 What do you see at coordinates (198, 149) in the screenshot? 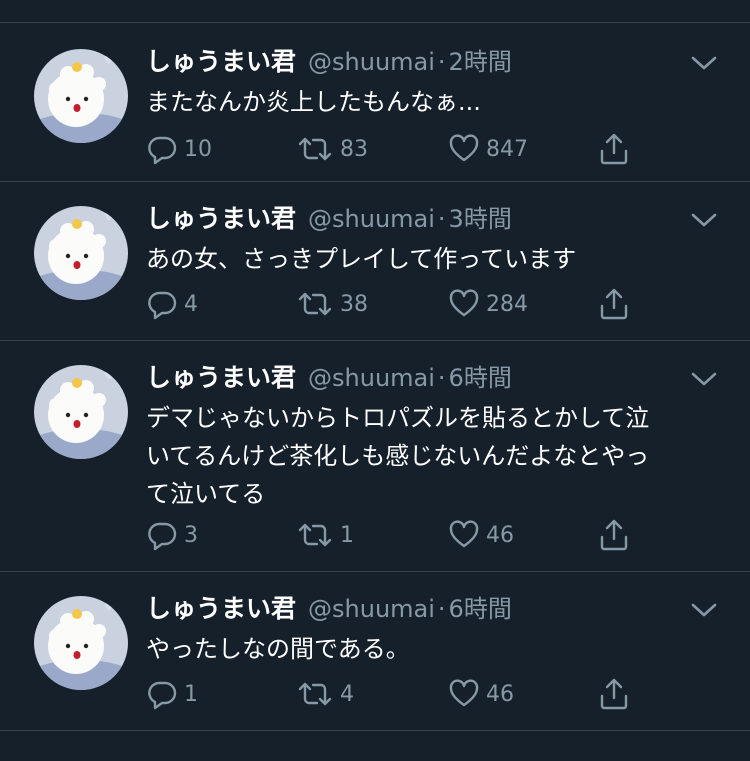
I see `reply-count: 10` at bounding box center [198, 149].